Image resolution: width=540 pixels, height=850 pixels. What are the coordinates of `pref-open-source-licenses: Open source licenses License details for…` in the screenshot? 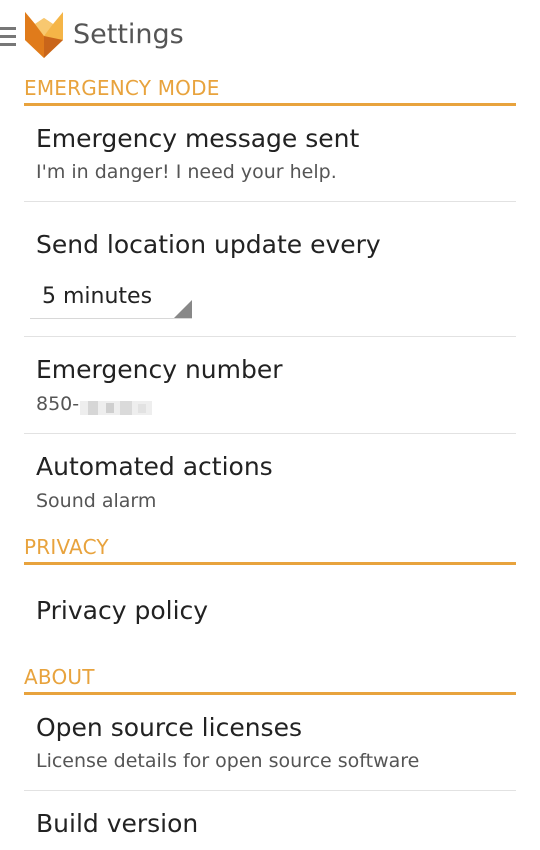 It's located at (270, 742).